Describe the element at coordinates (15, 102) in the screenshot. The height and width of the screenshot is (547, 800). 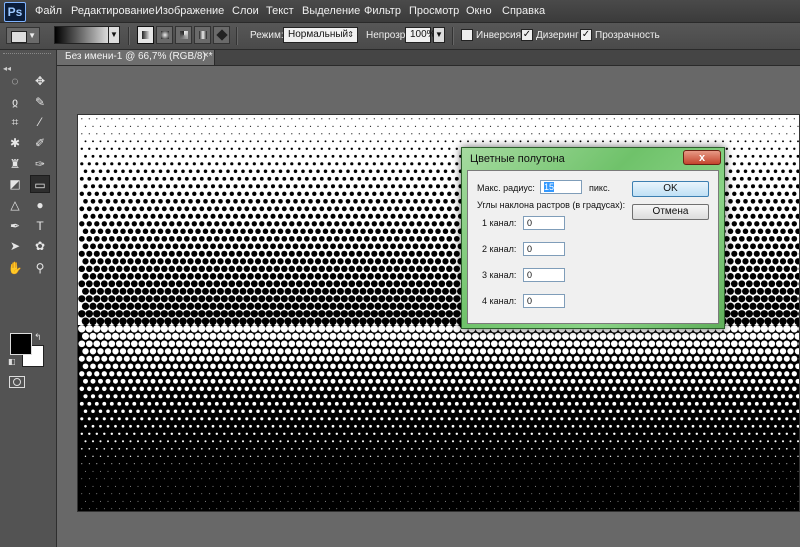
I see `lasso-tool-icon: ჲ` at that location.